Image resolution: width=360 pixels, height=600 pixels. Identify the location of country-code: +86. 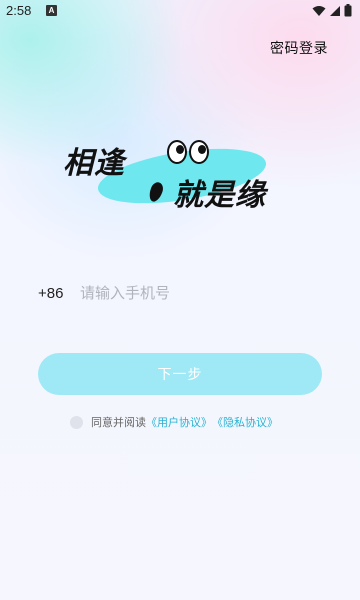
(59, 293).